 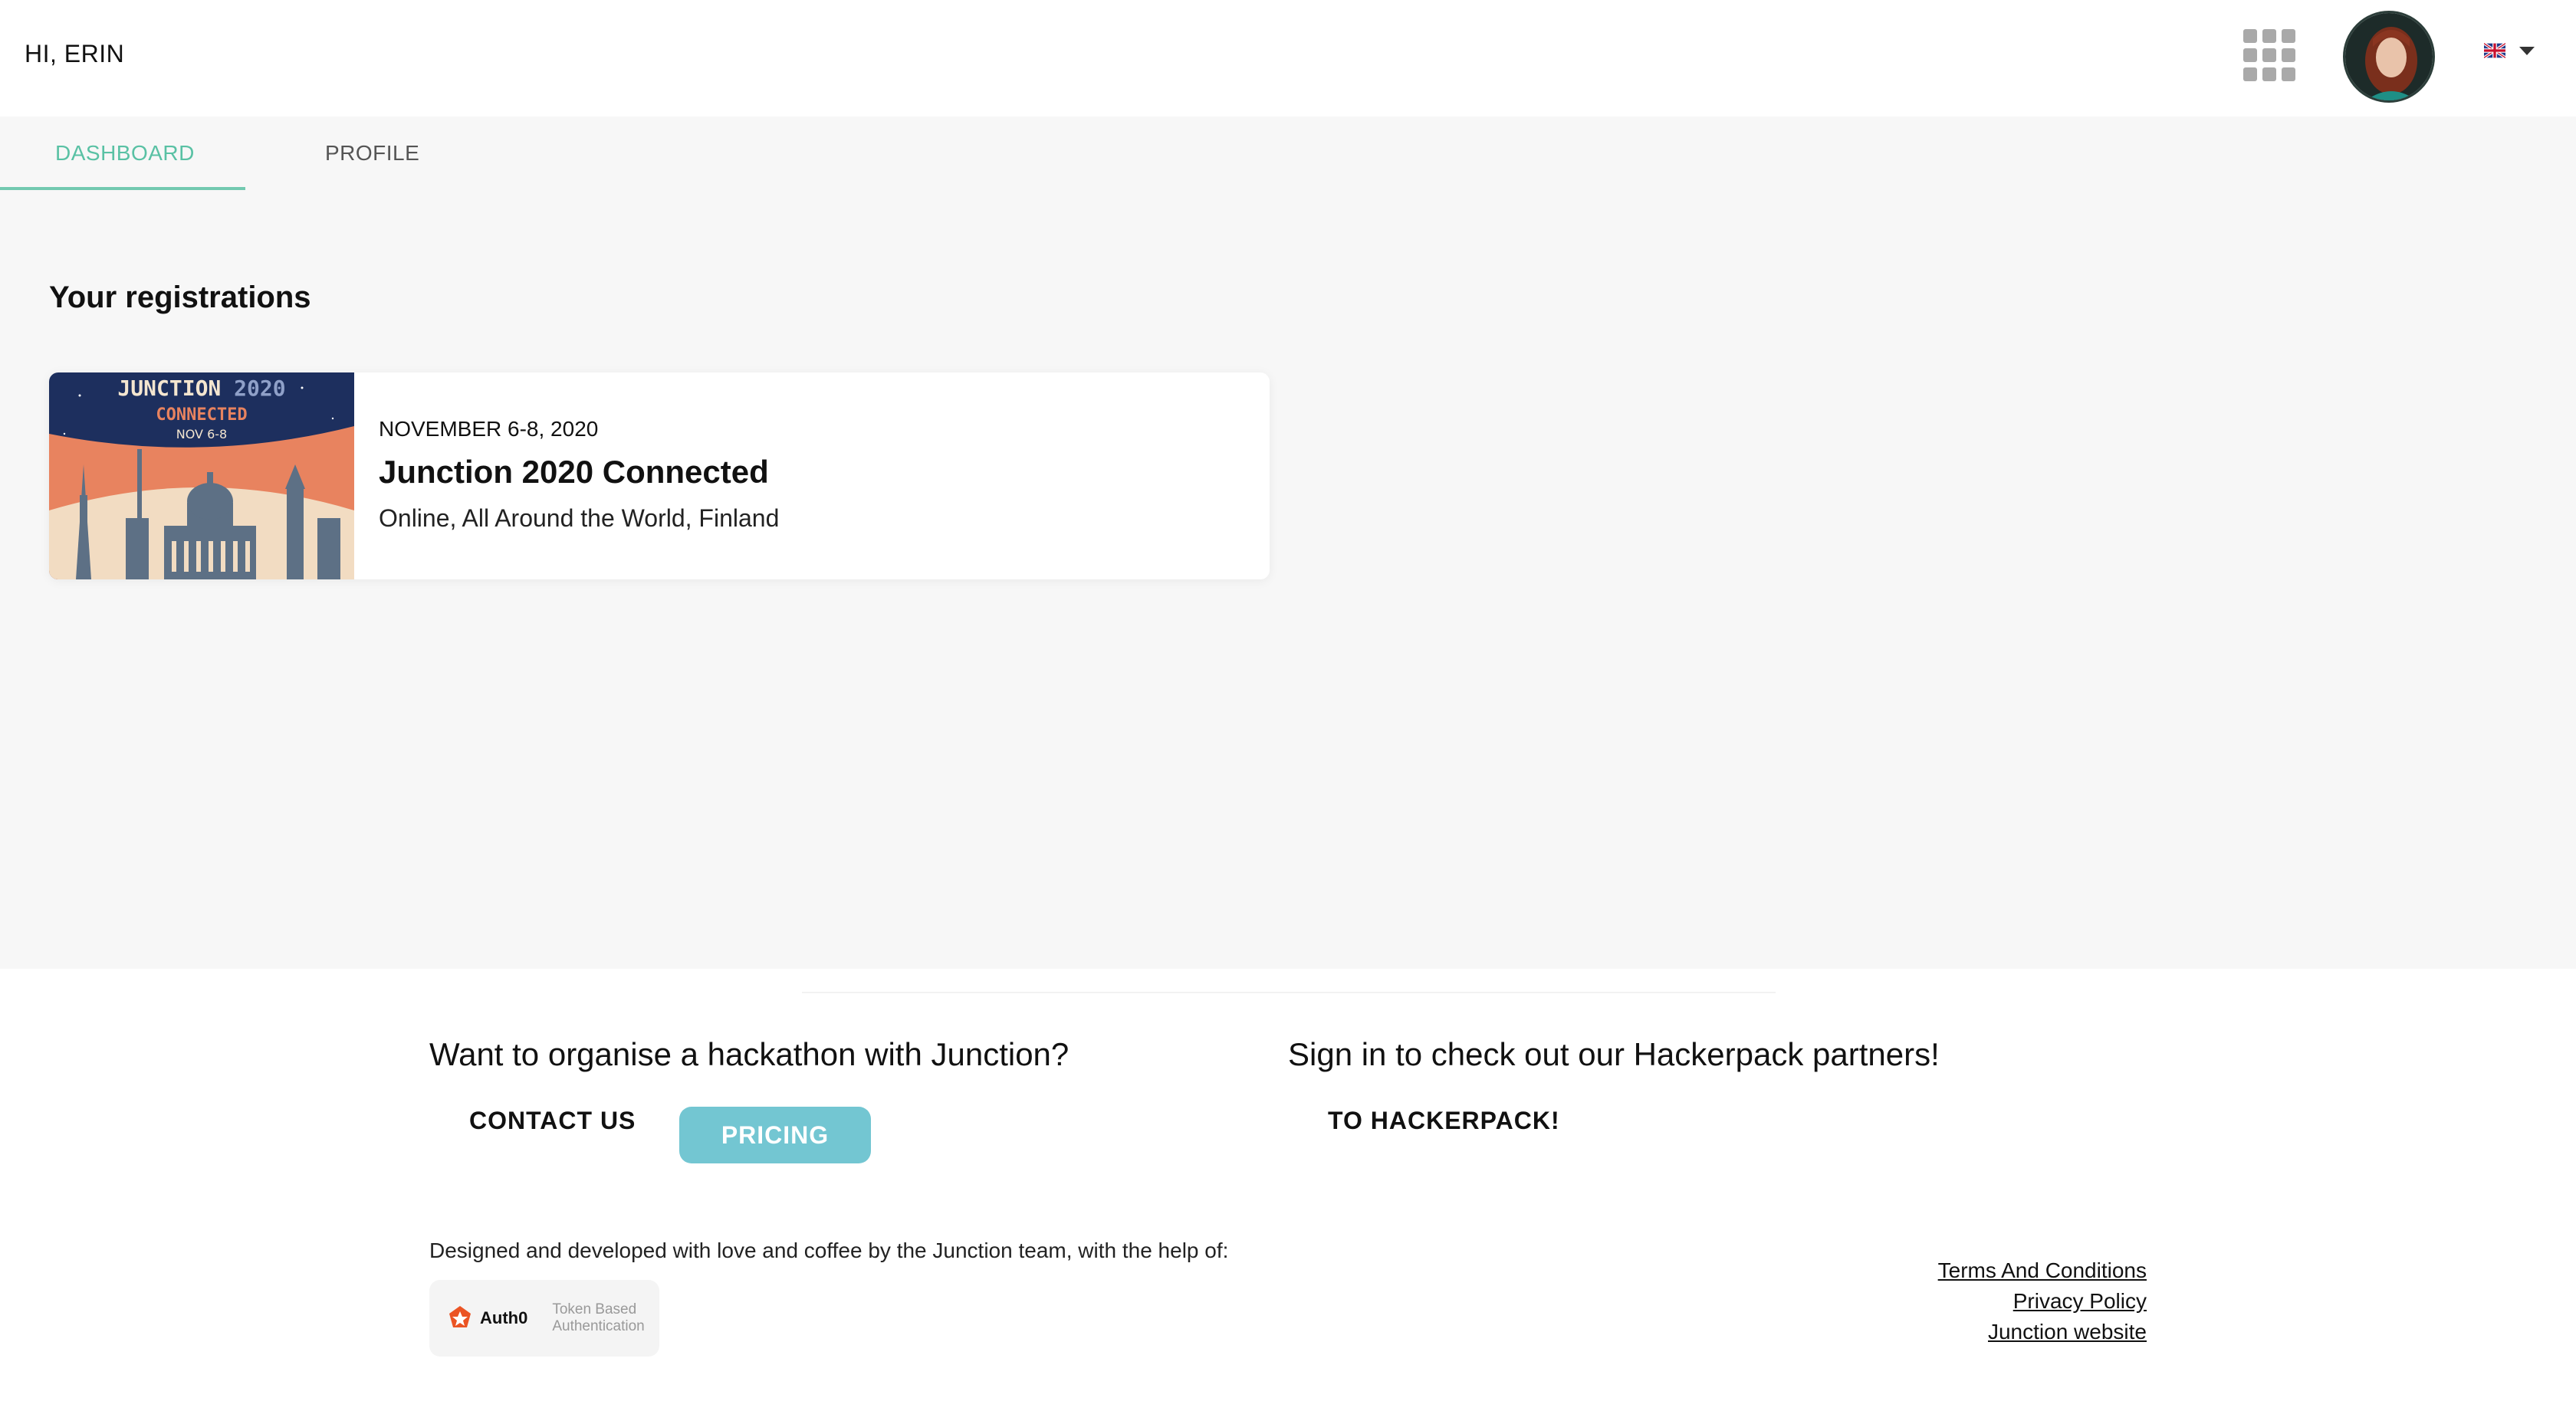 What do you see at coordinates (2494, 50) in the screenshot?
I see `uk-flag-icon` at bounding box center [2494, 50].